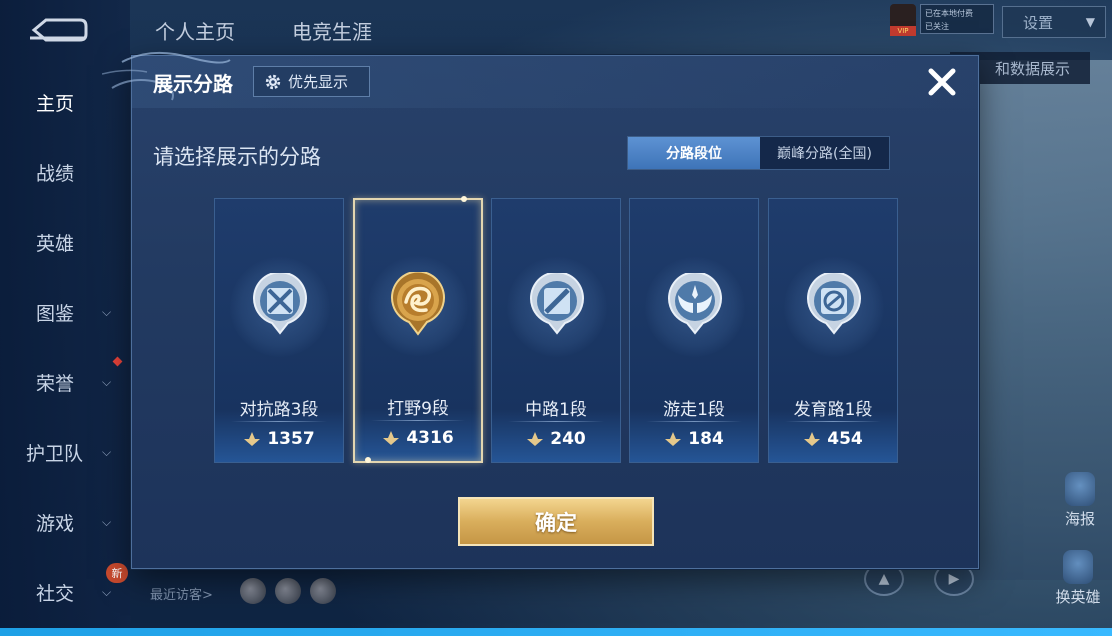  Describe the element at coordinates (557, 304) in the screenshot. I see `mid-lane-icon` at that location.